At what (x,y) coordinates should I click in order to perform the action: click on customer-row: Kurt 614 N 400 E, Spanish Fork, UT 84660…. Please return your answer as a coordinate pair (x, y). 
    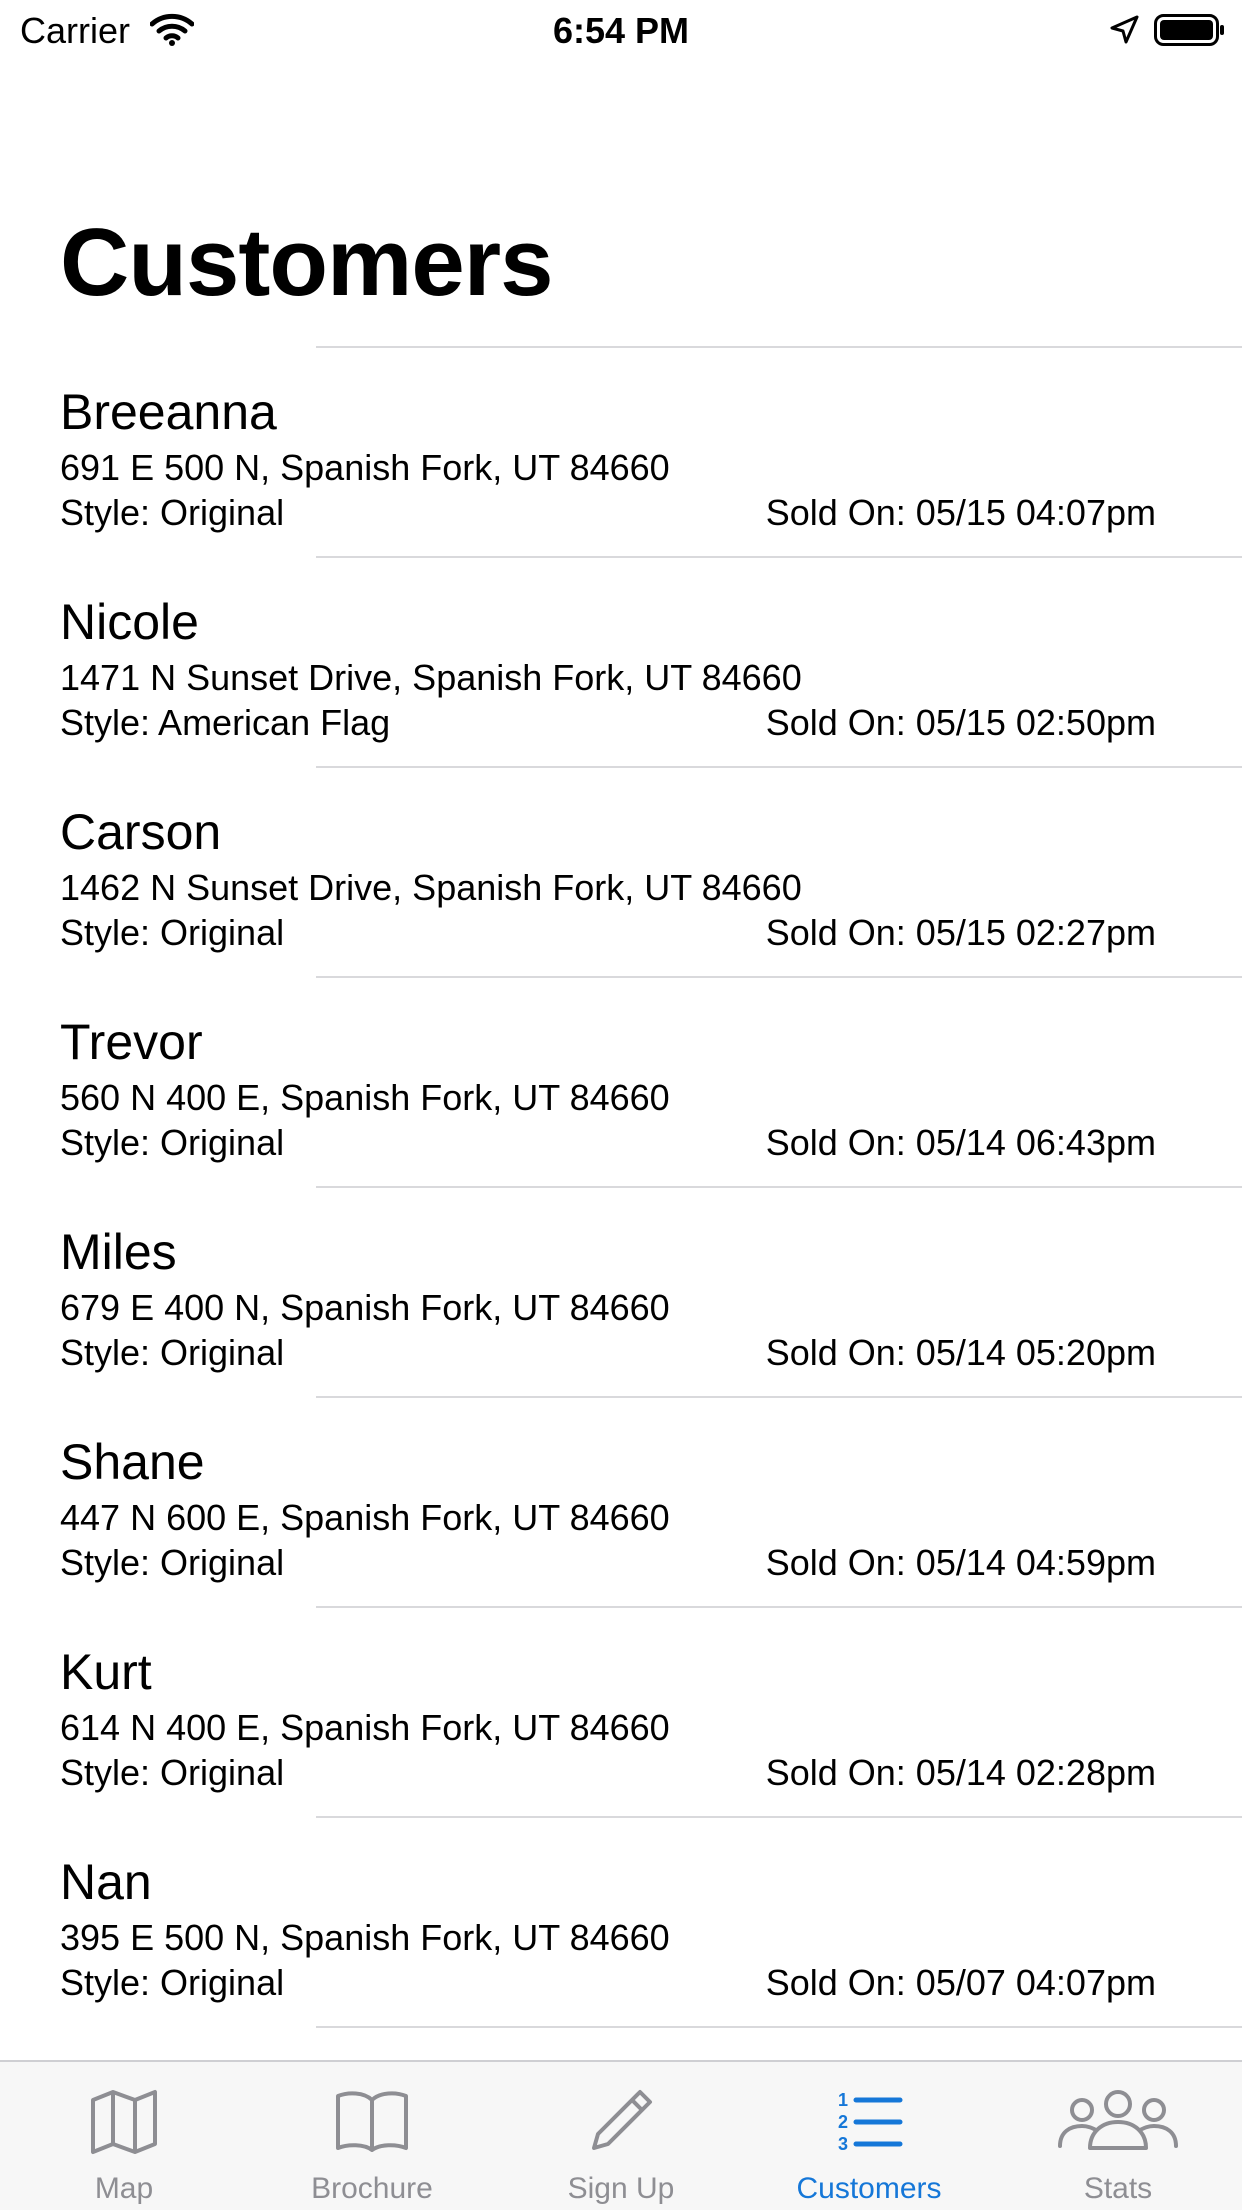
    Looking at the image, I should click on (621, 1712).